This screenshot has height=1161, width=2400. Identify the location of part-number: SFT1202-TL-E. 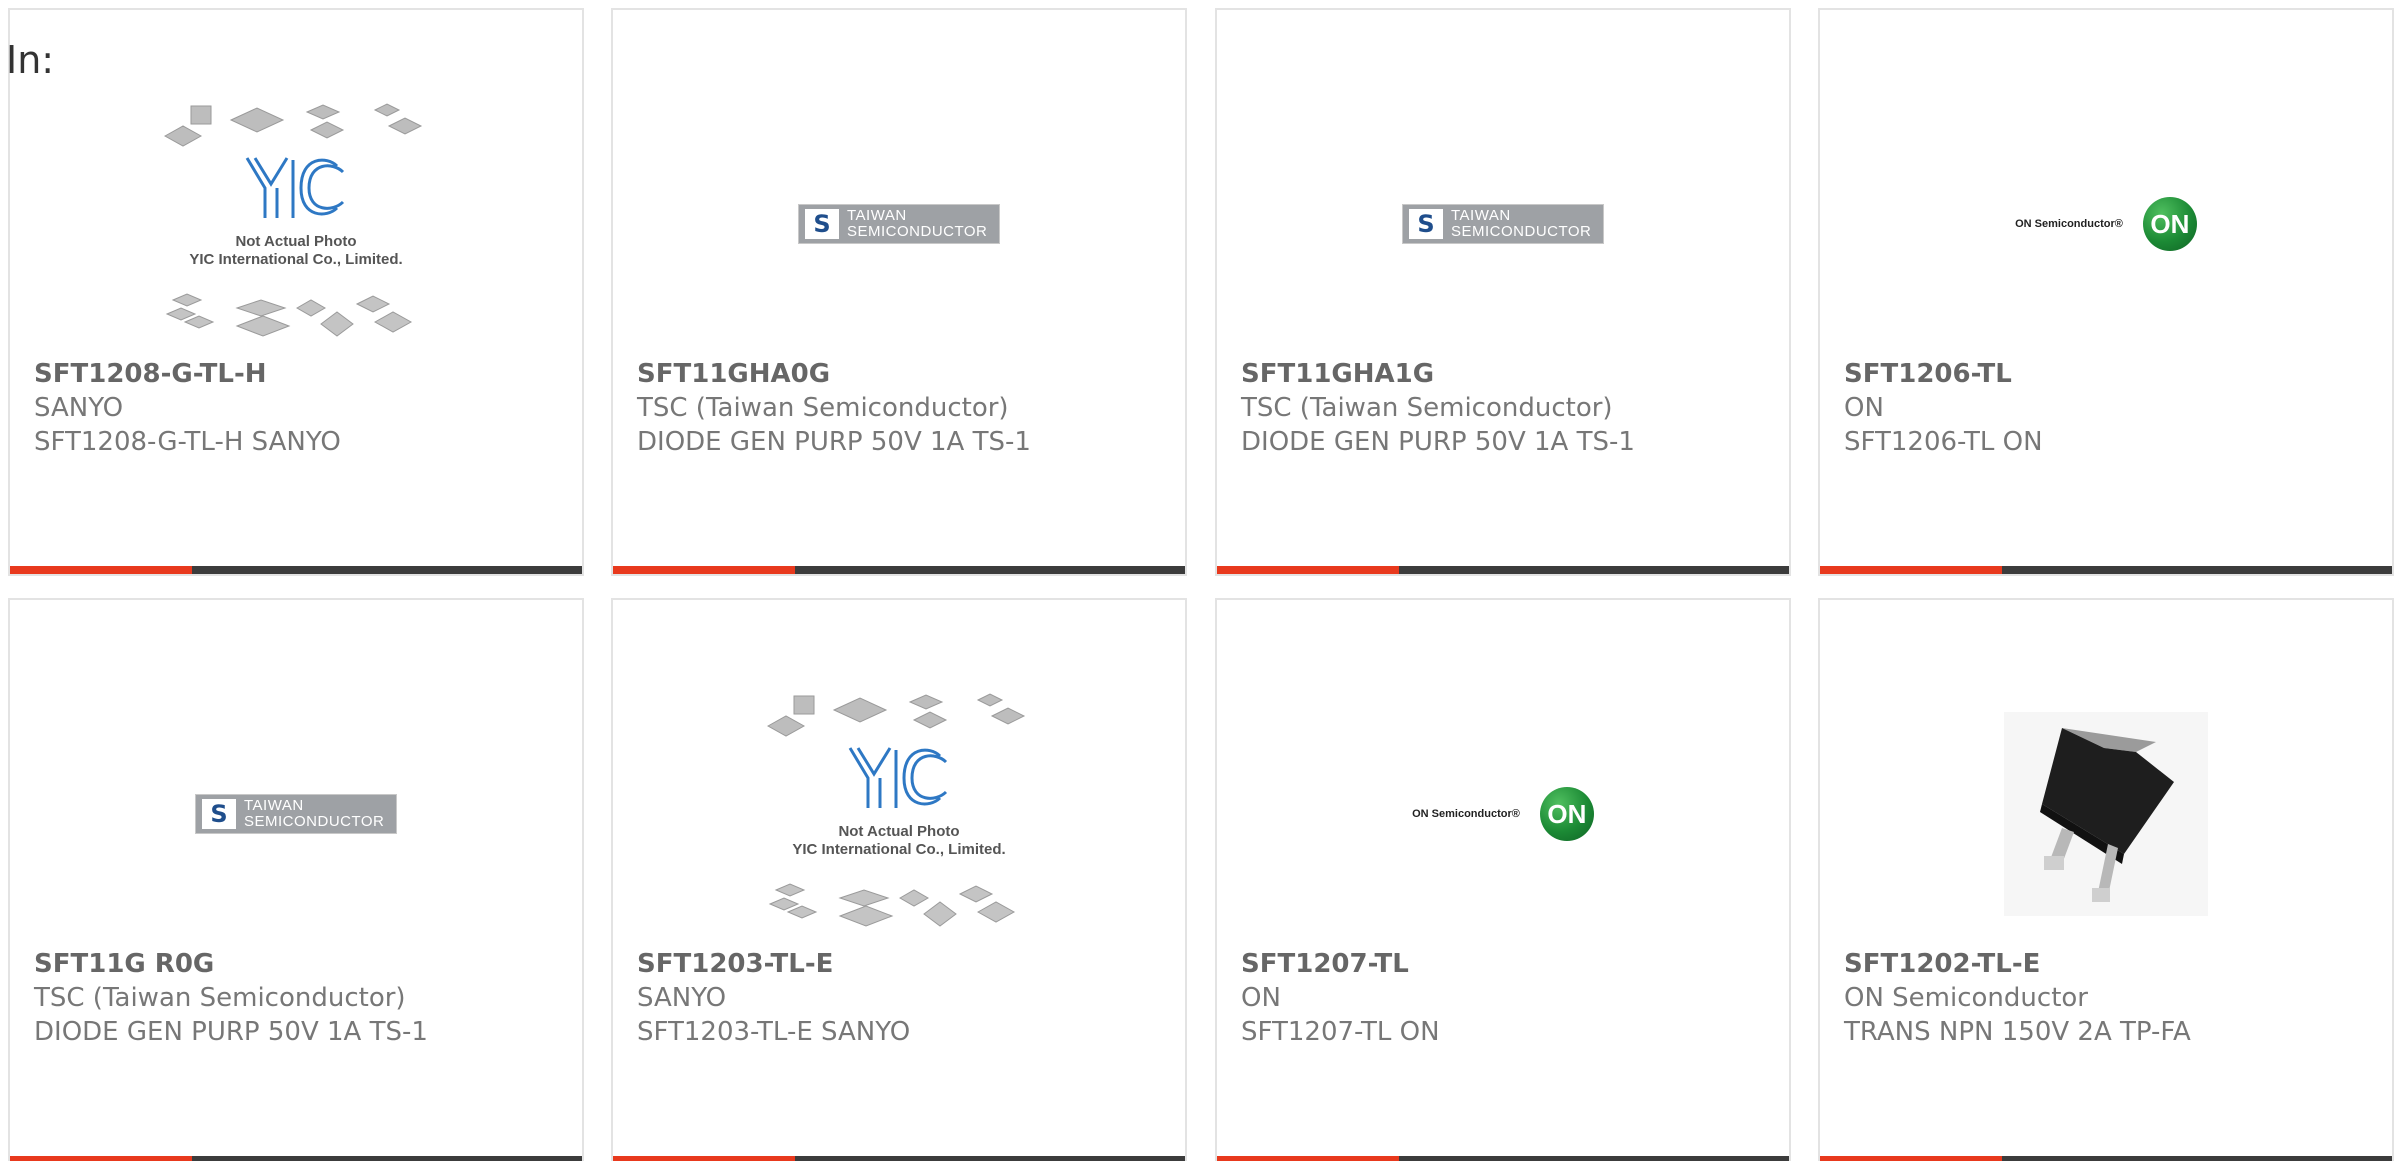
(1942, 964).